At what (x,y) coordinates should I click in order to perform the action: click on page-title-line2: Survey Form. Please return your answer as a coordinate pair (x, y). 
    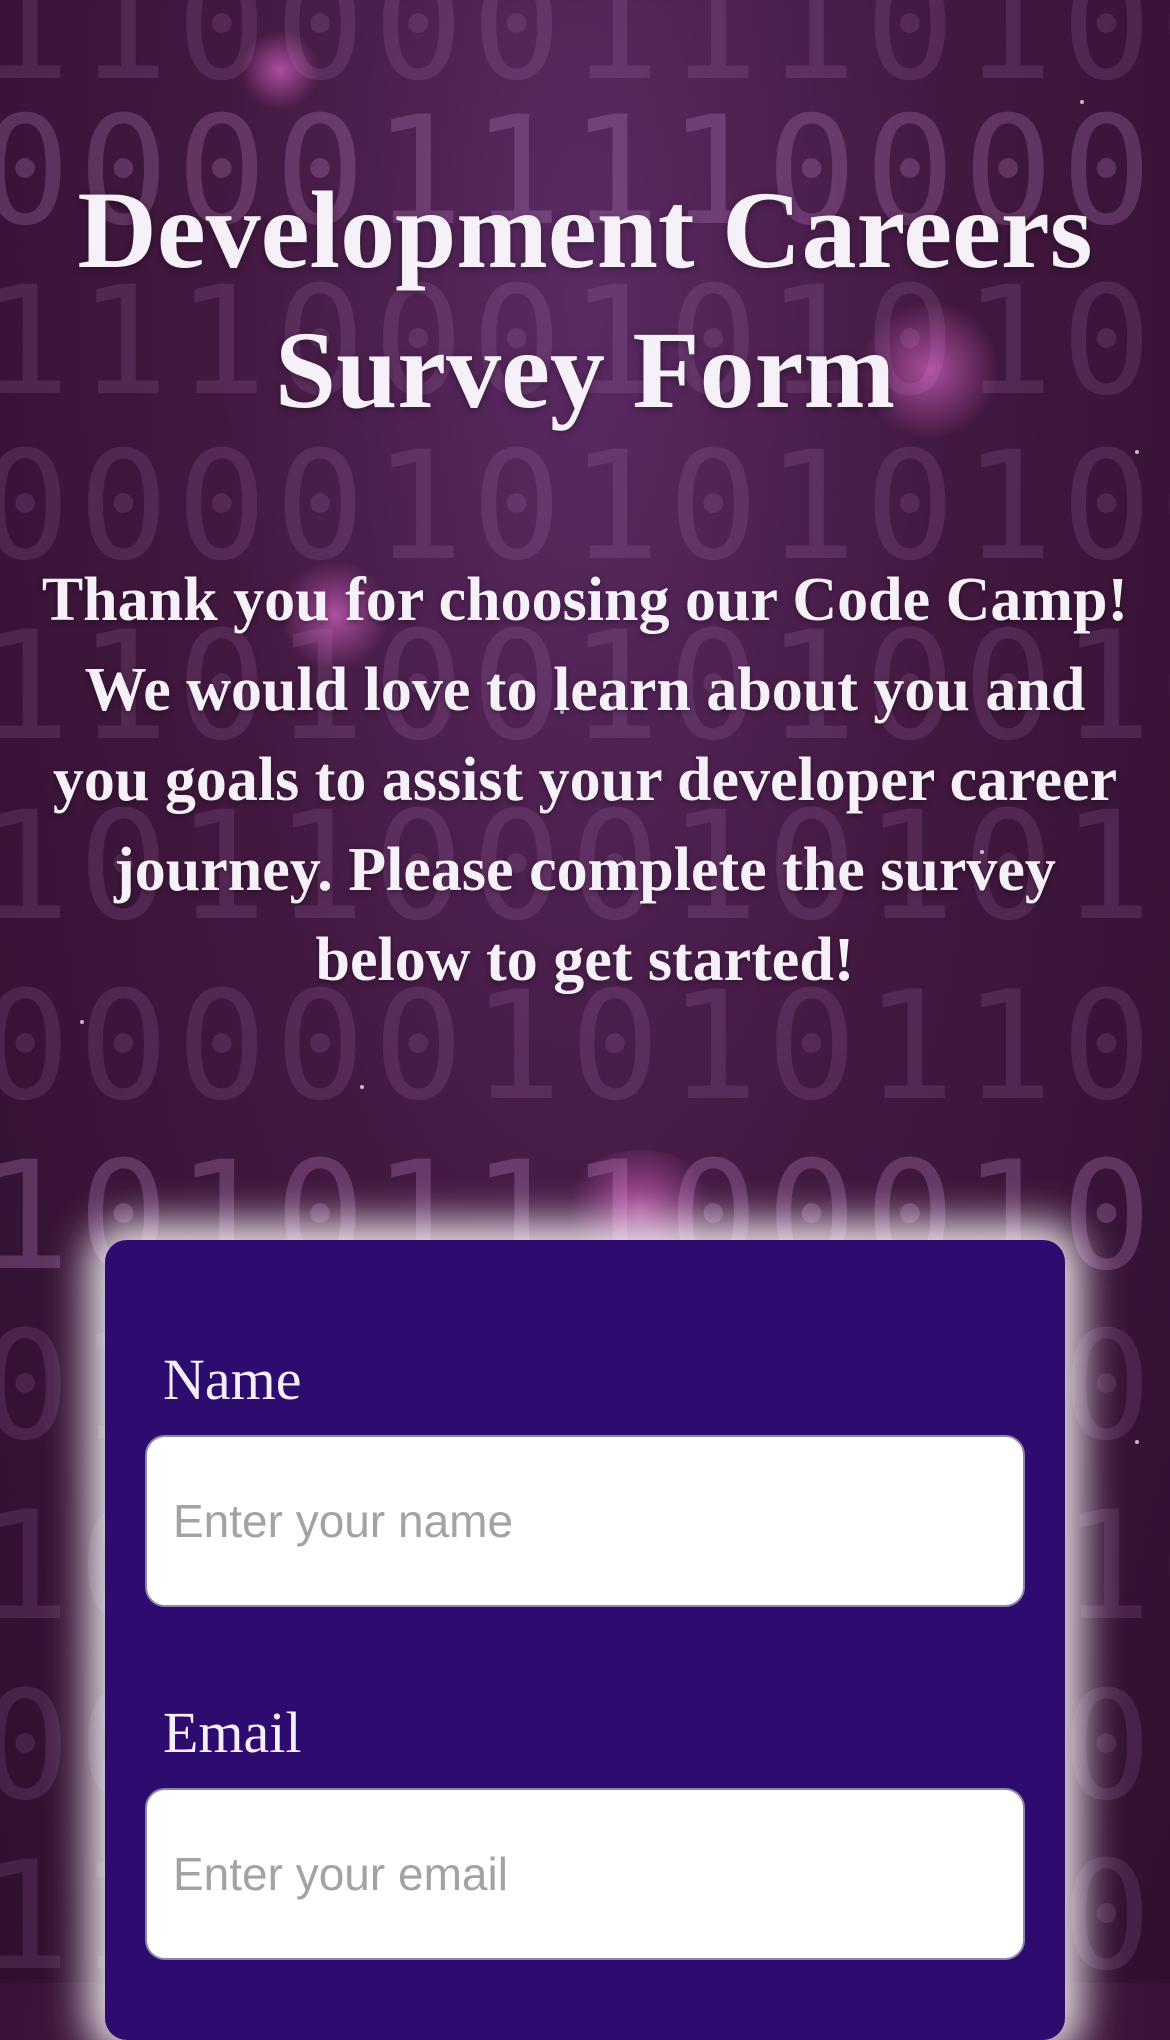
    Looking at the image, I should click on (585, 370).